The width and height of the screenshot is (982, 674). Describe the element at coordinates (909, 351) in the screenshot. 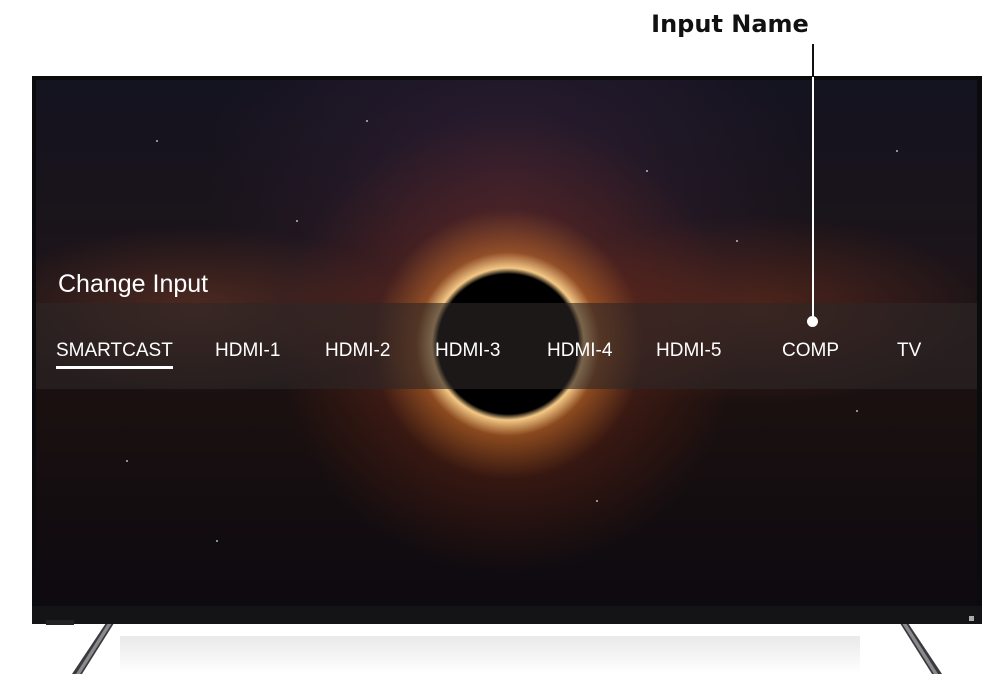

I see `input-tv: TV` at that location.